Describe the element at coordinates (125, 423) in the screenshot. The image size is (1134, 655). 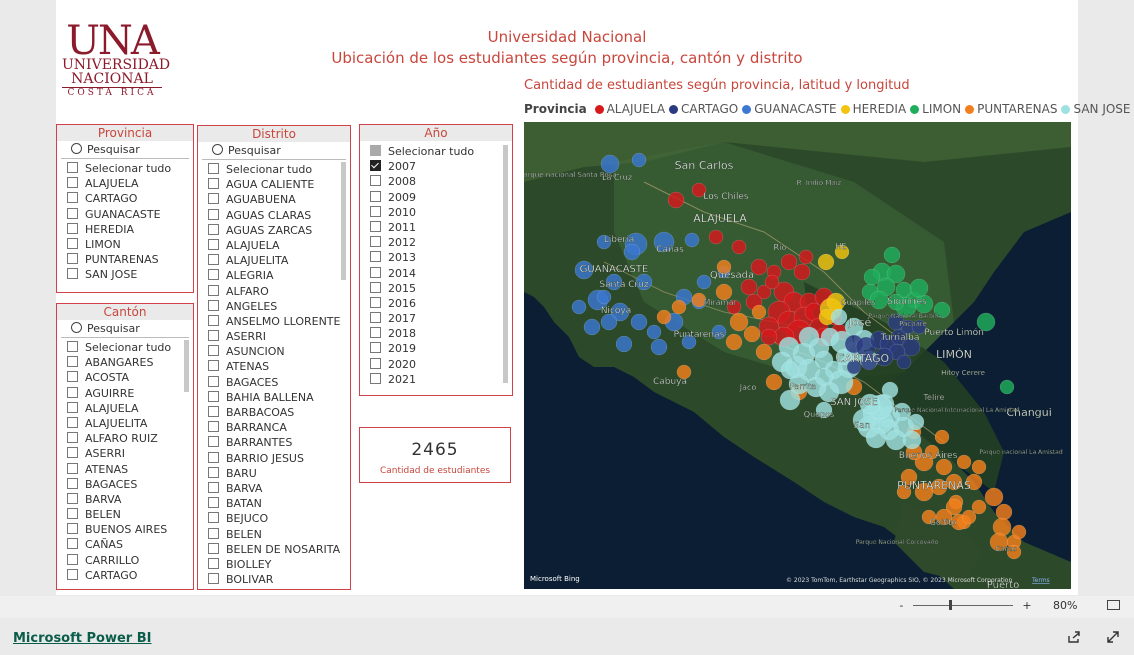
I see `canton-item: ALAJUELITA` at that location.